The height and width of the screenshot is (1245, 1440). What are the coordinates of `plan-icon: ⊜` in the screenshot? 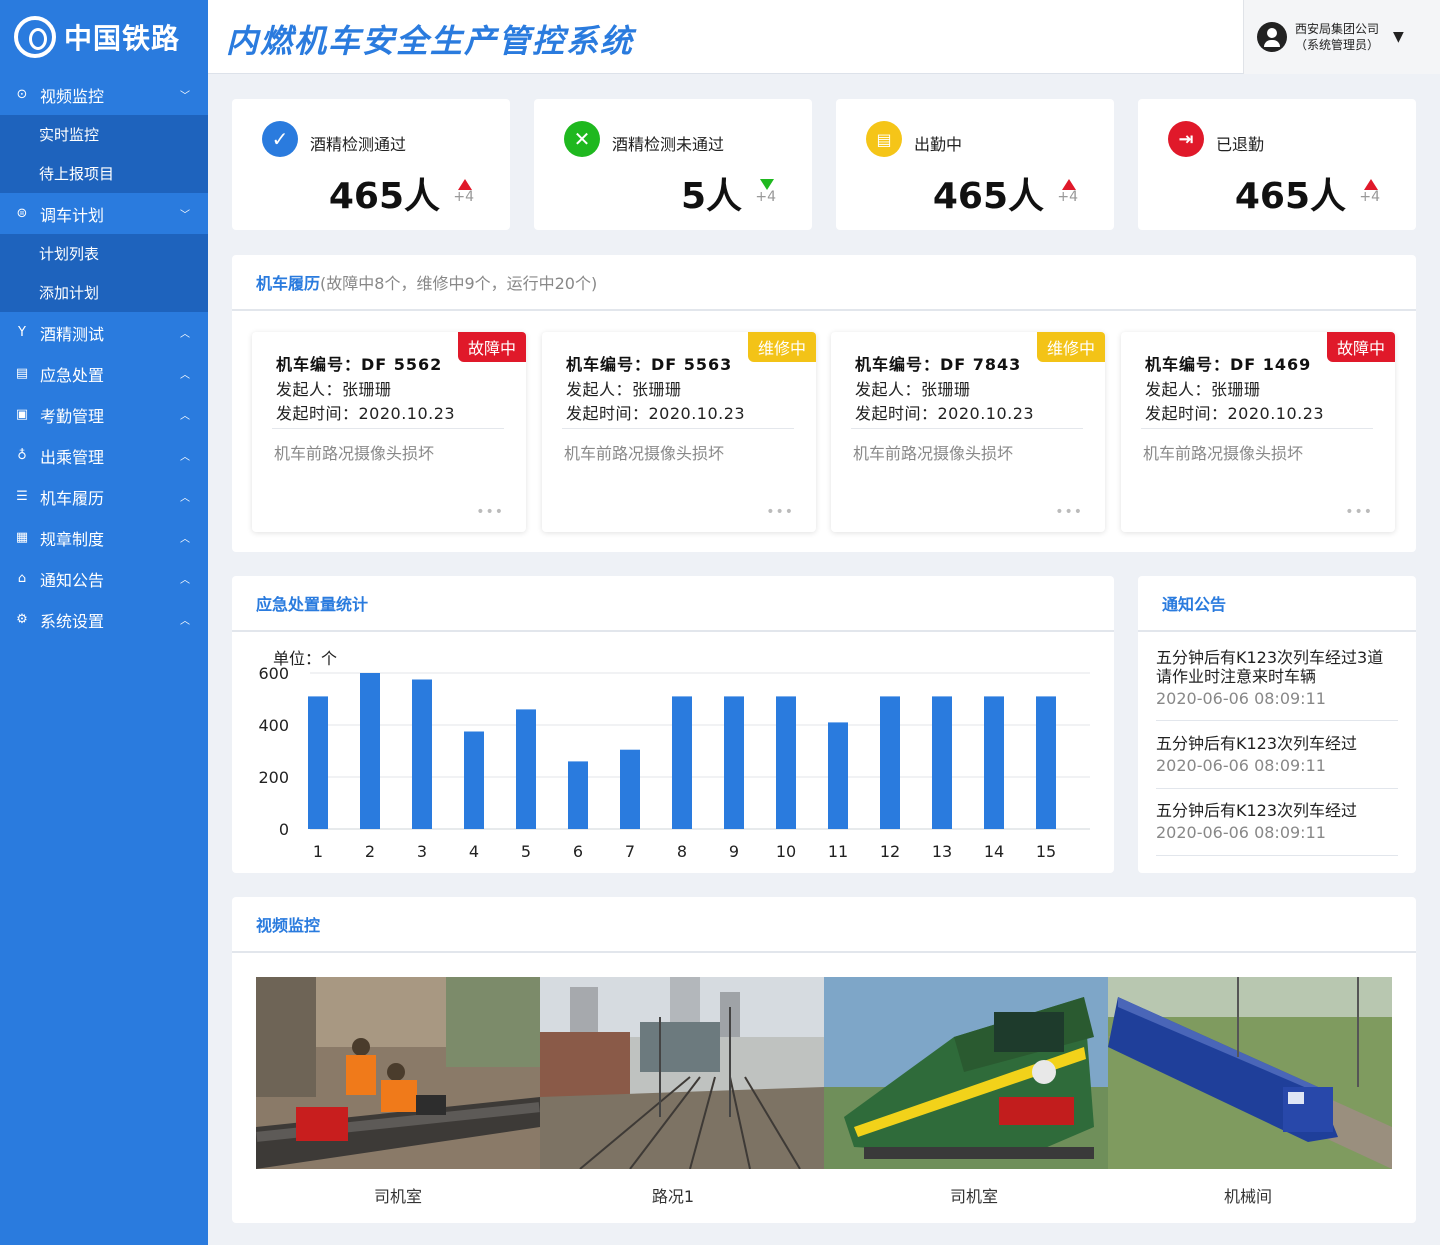 It's located at (22, 213).